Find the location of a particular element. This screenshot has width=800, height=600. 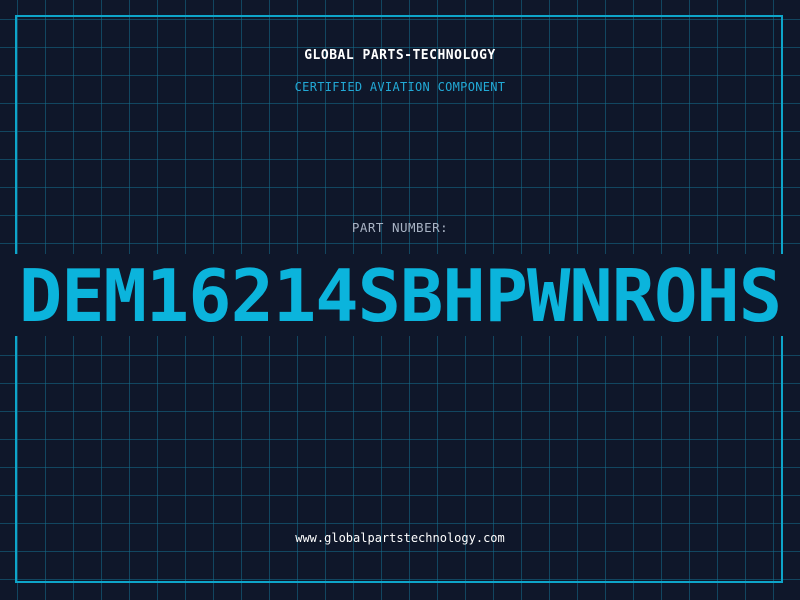

website-url: www.globalpartstechnology.com is located at coordinates (400, 538).